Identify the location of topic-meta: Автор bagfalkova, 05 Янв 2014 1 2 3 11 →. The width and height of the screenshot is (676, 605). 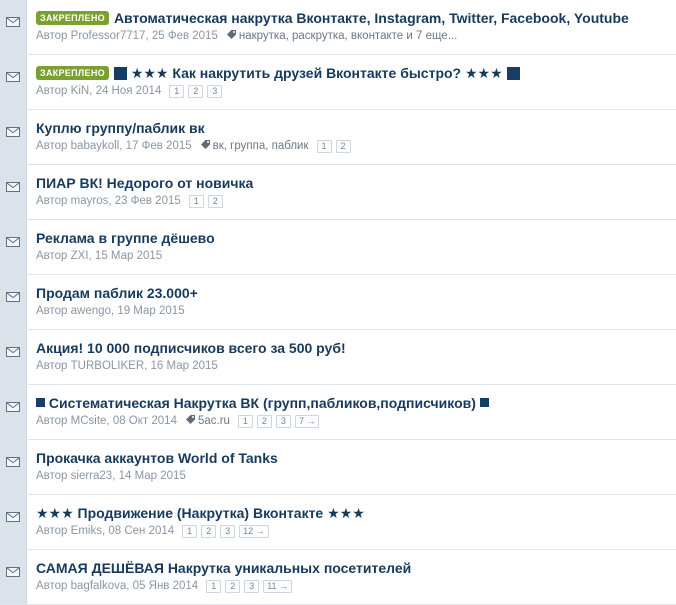
(354, 586).